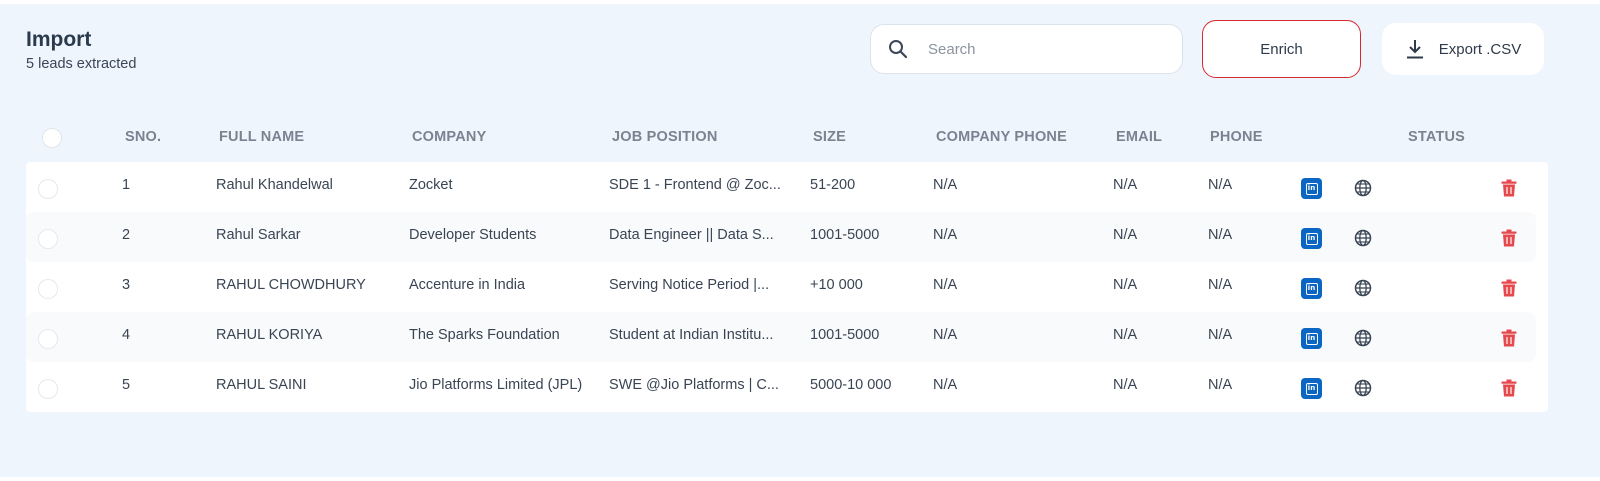 The image size is (1600, 481). Describe the element at coordinates (81, 64) in the screenshot. I see `leads-count: 5 leads extracted` at that location.